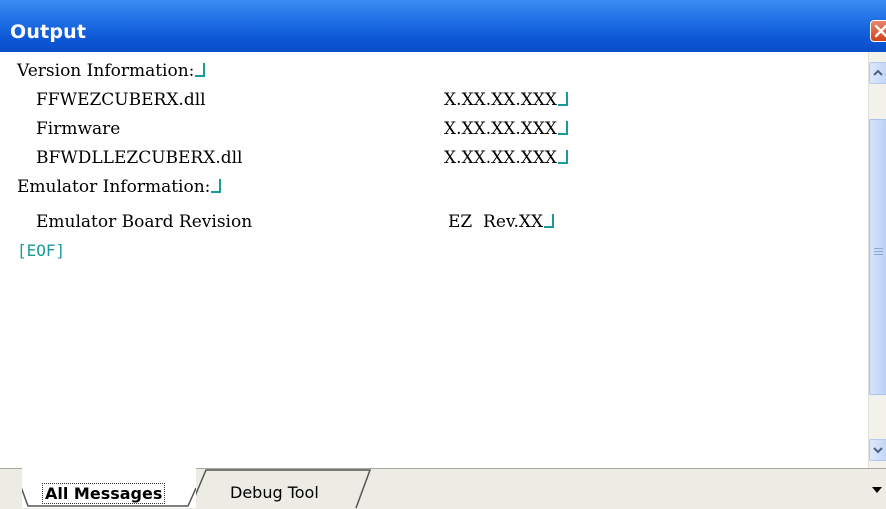  I want to click on tab-debug-tool-label: Debug Tool, so click(274, 492).